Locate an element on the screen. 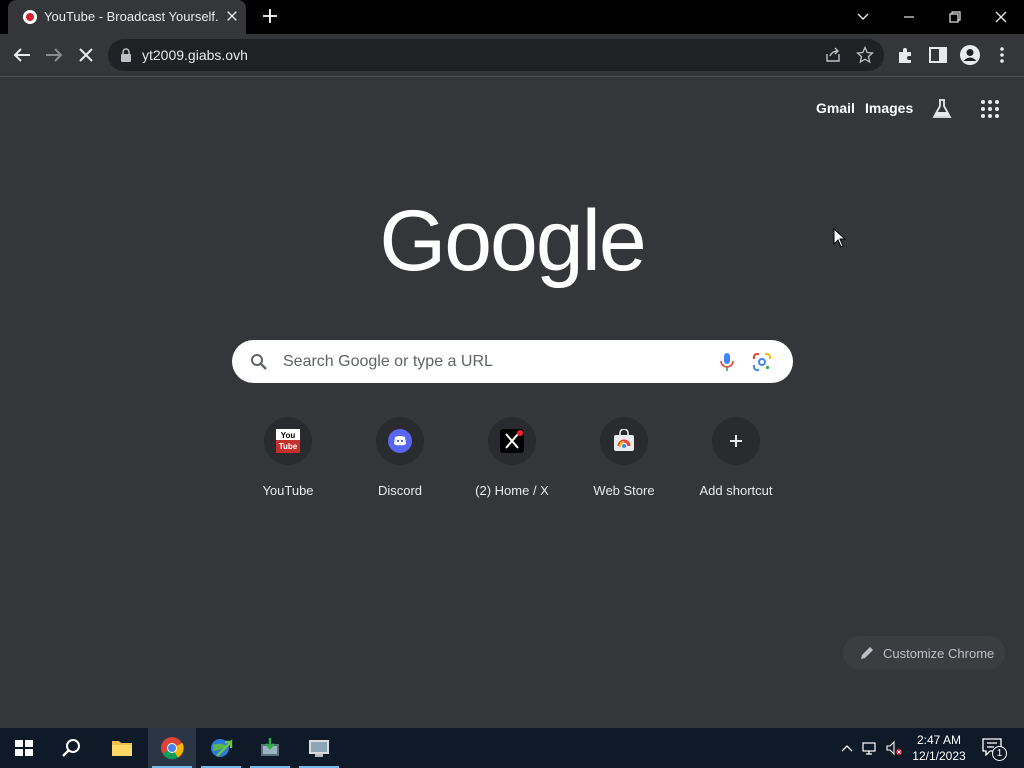 The image size is (1024, 768). svg-text: Google is located at coordinates (511, 243).